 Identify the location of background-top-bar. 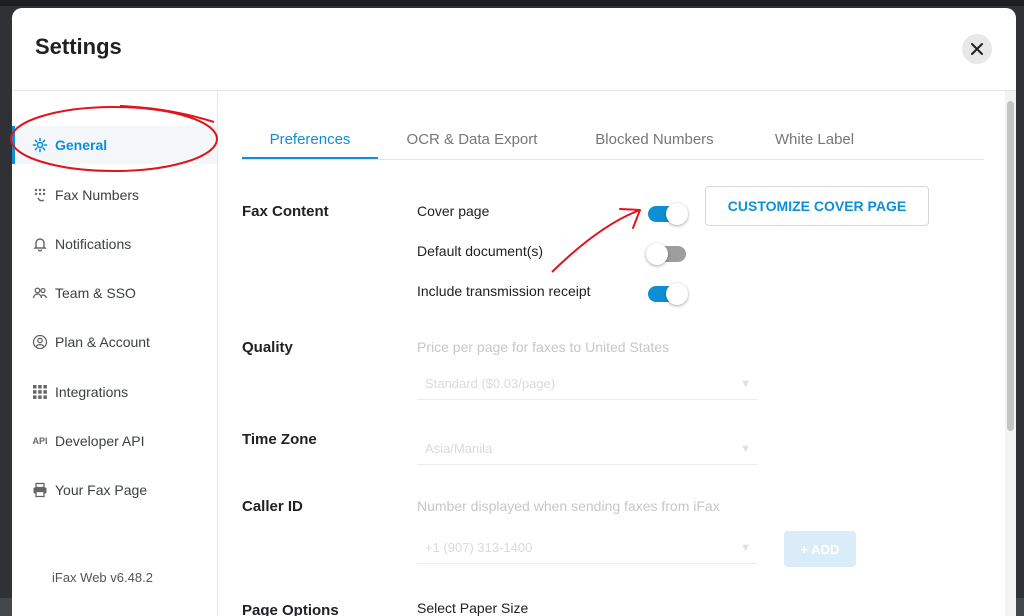
(512, 3).